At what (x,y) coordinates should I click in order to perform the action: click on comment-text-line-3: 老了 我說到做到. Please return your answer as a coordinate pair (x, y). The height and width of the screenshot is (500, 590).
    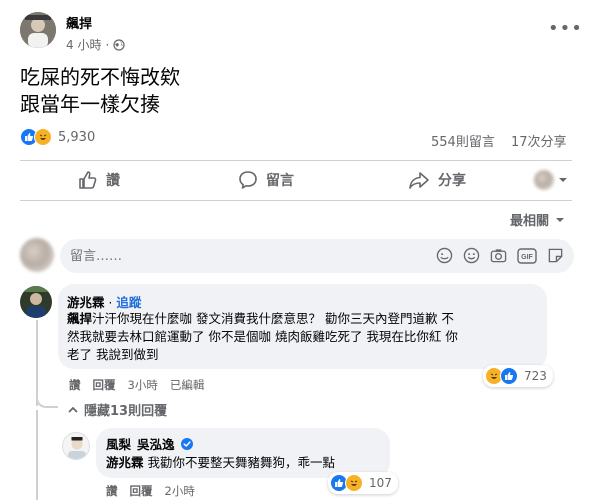
    Looking at the image, I should click on (113, 354).